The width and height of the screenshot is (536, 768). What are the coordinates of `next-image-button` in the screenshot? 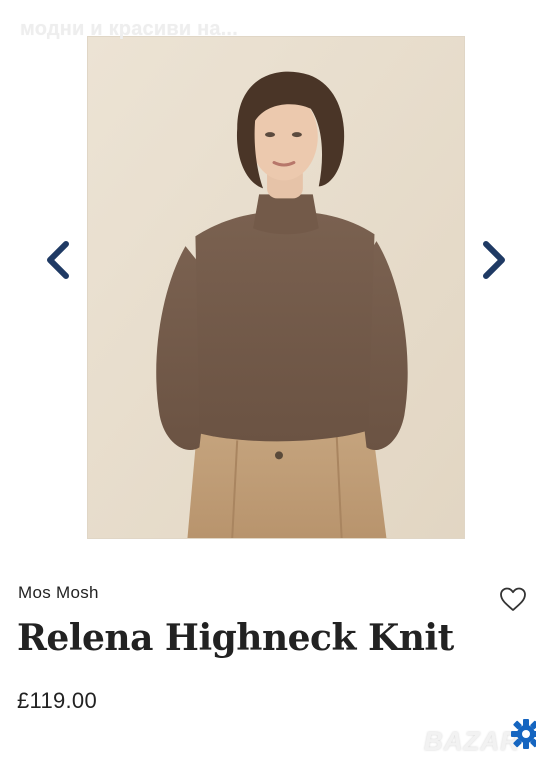 It's located at (494, 260).